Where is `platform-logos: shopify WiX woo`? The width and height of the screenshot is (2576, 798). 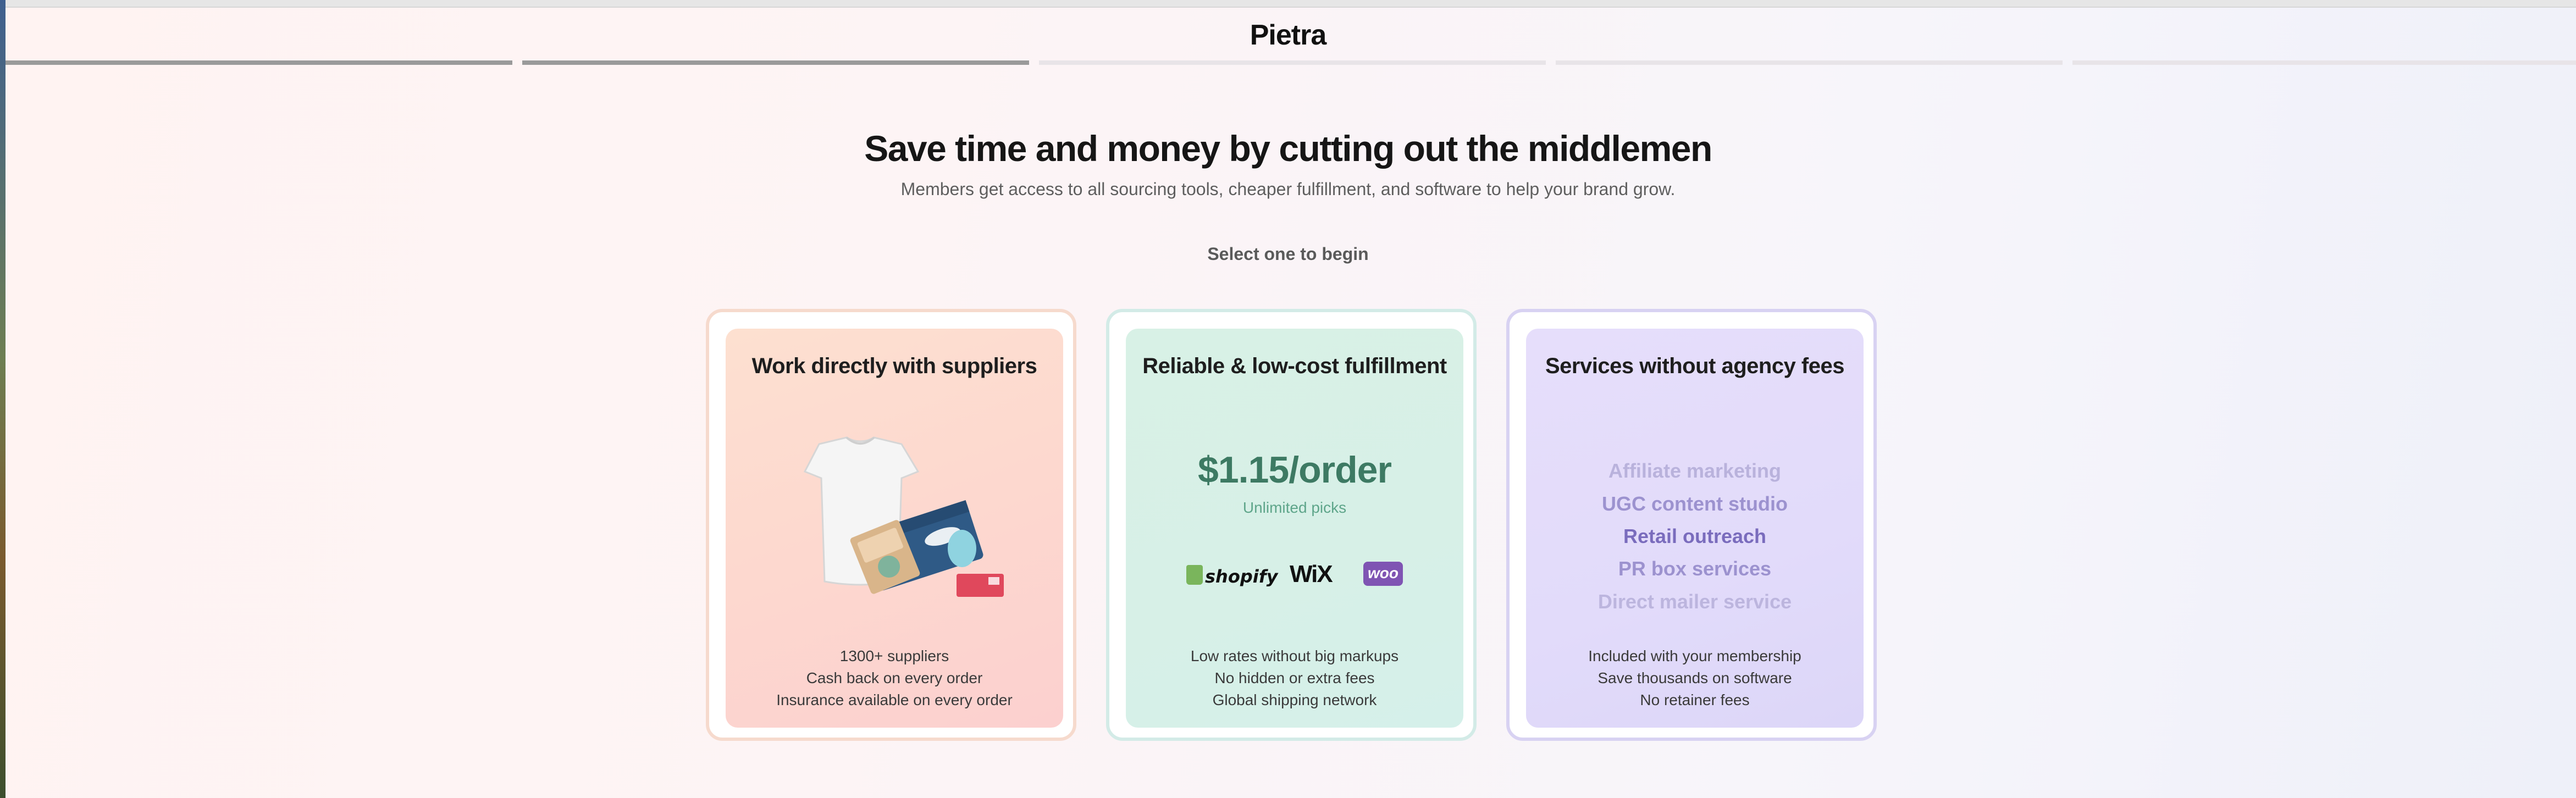 platform-logos: shopify WiX woo is located at coordinates (1294, 574).